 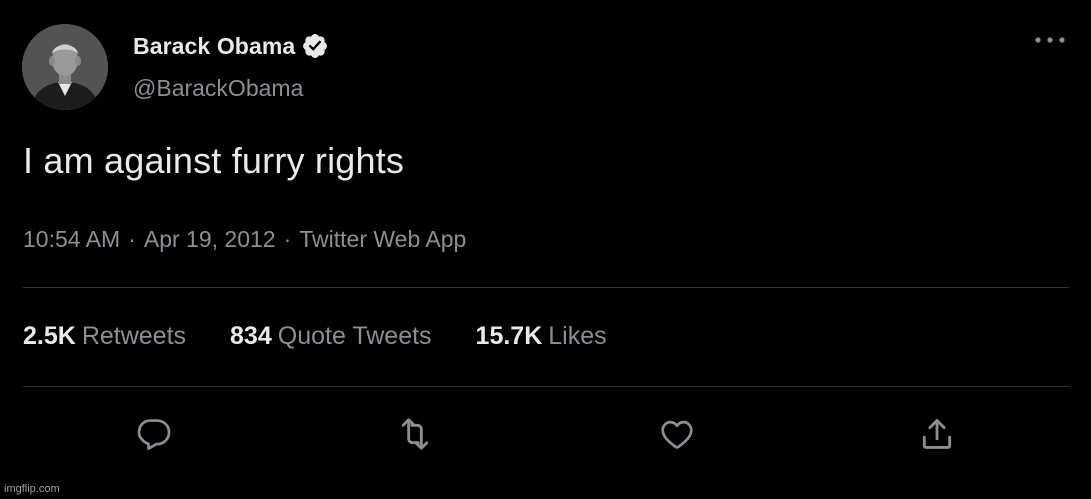 I want to click on reply-icon, so click(x=154, y=435).